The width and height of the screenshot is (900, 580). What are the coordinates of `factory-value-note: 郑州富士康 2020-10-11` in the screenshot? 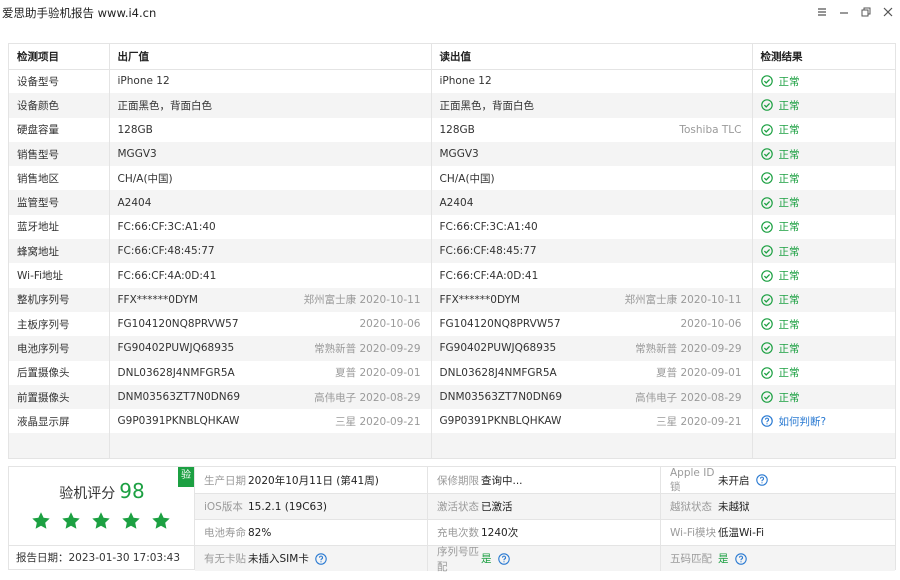 It's located at (362, 300).